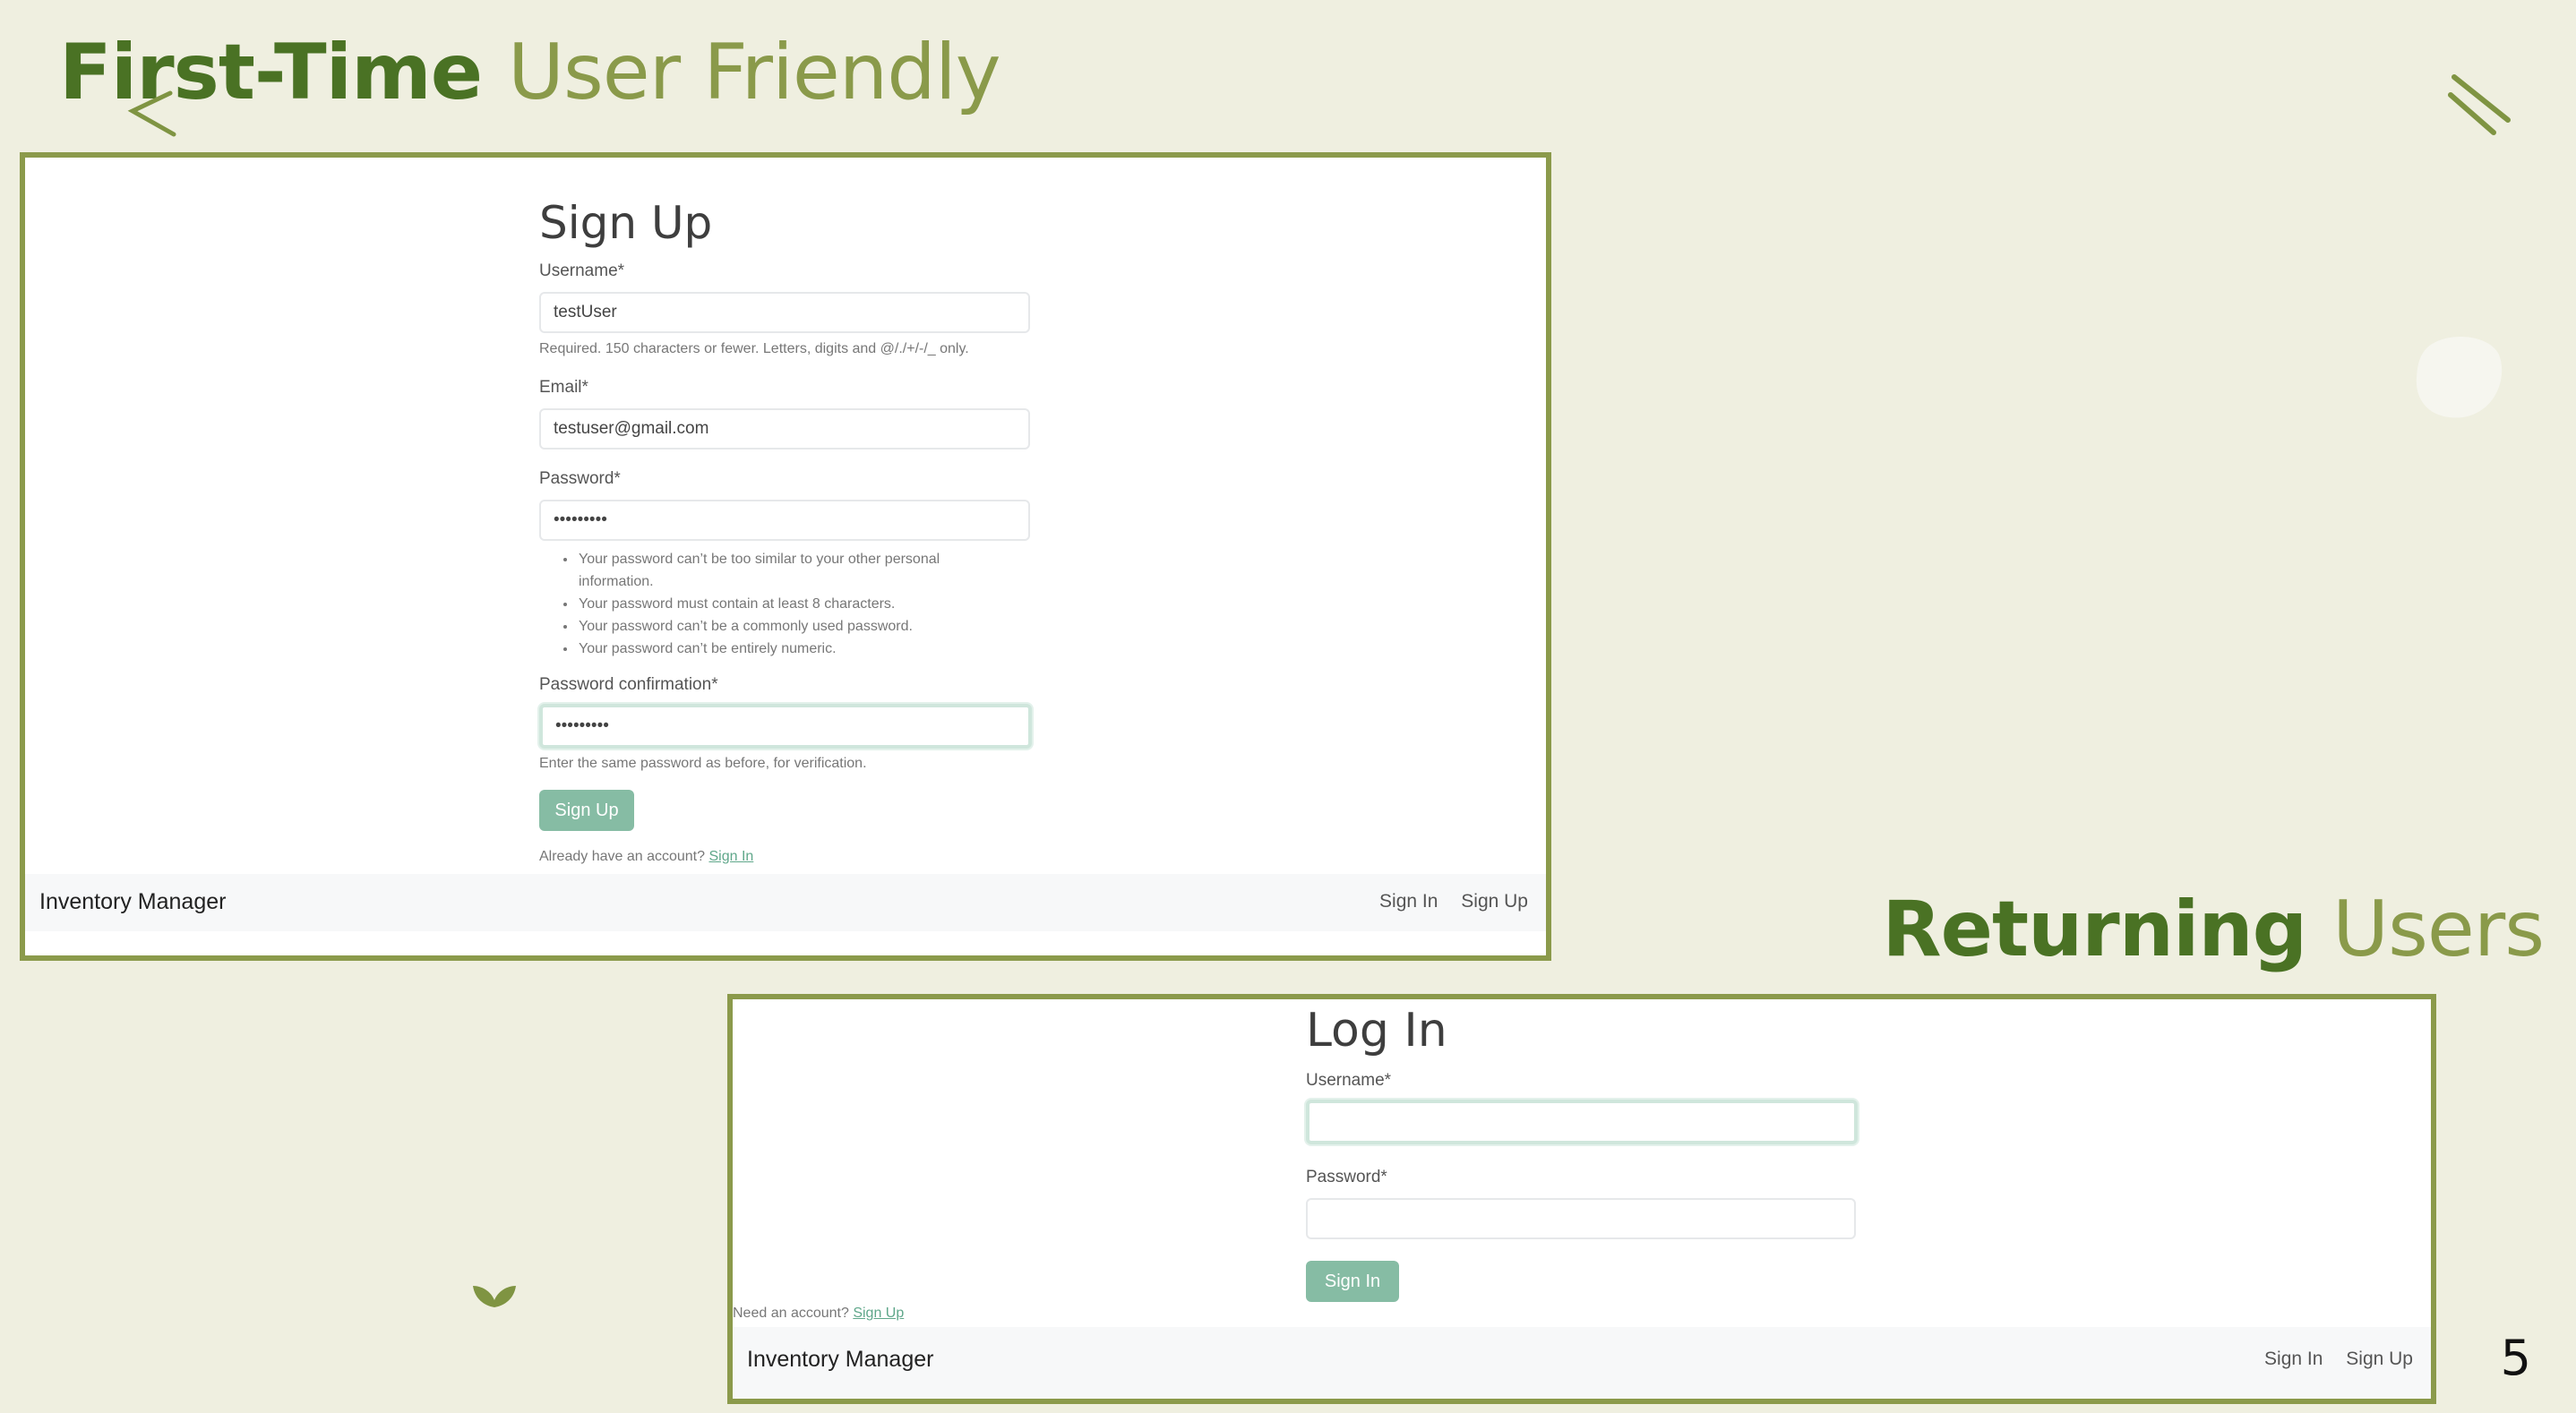 The height and width of the screenshot is (1413, 2576). I want to click on signup-password-input, so click(784, 520).